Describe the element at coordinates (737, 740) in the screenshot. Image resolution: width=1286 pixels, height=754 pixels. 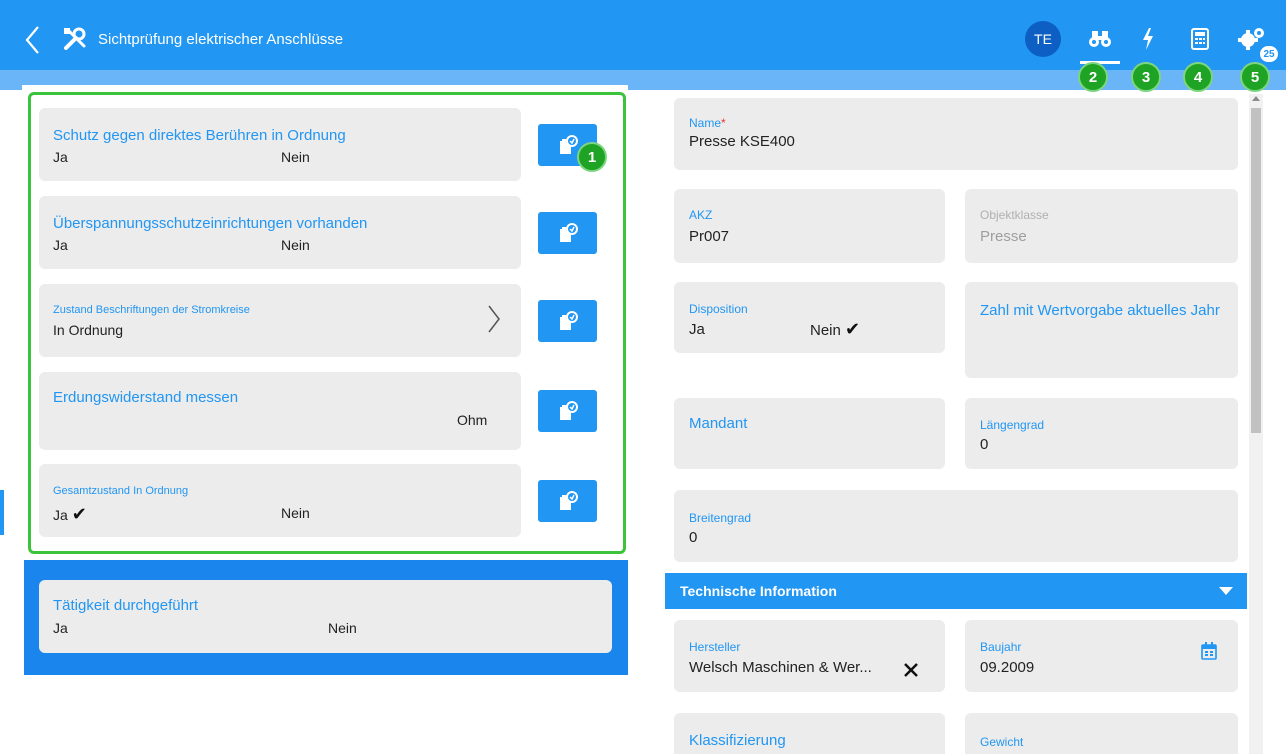
I see `klassifizierung-label: Klassifizierung` at that location.